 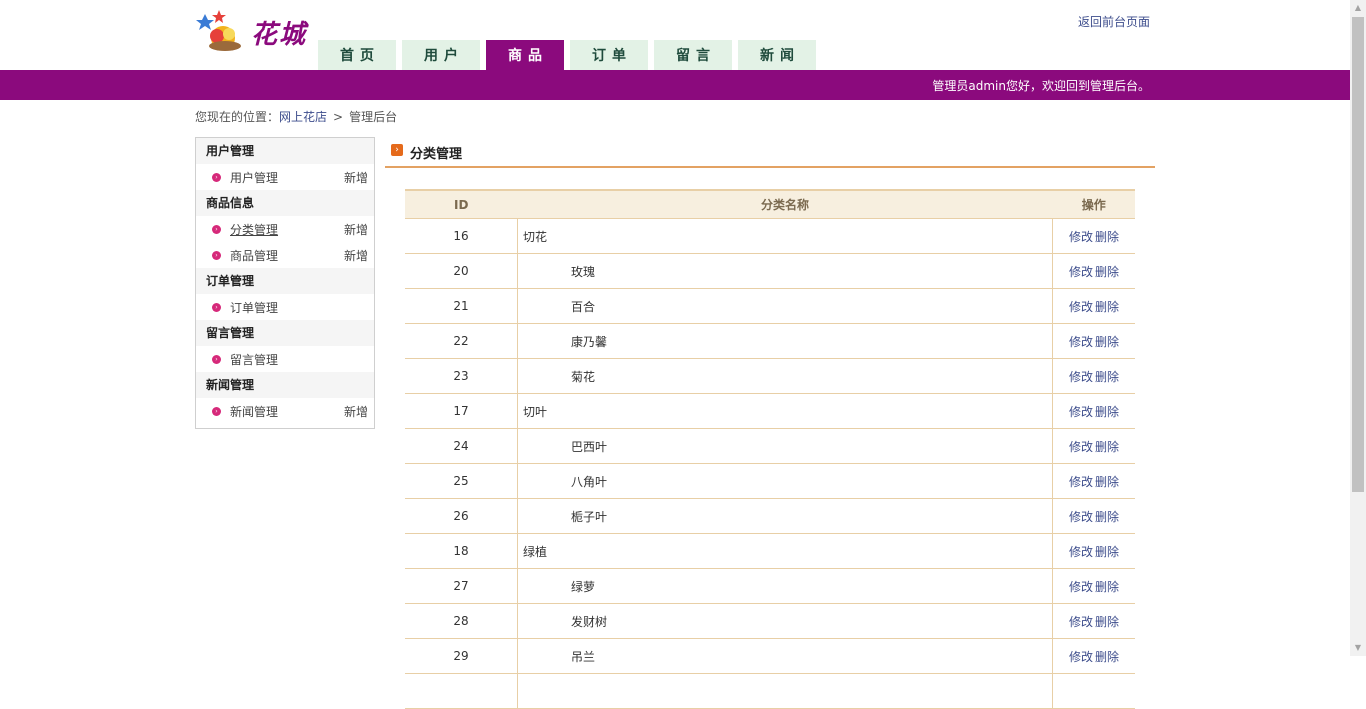 I want to click on sidebar-link-order-management: 订单管理, so click(x=254, y=307).